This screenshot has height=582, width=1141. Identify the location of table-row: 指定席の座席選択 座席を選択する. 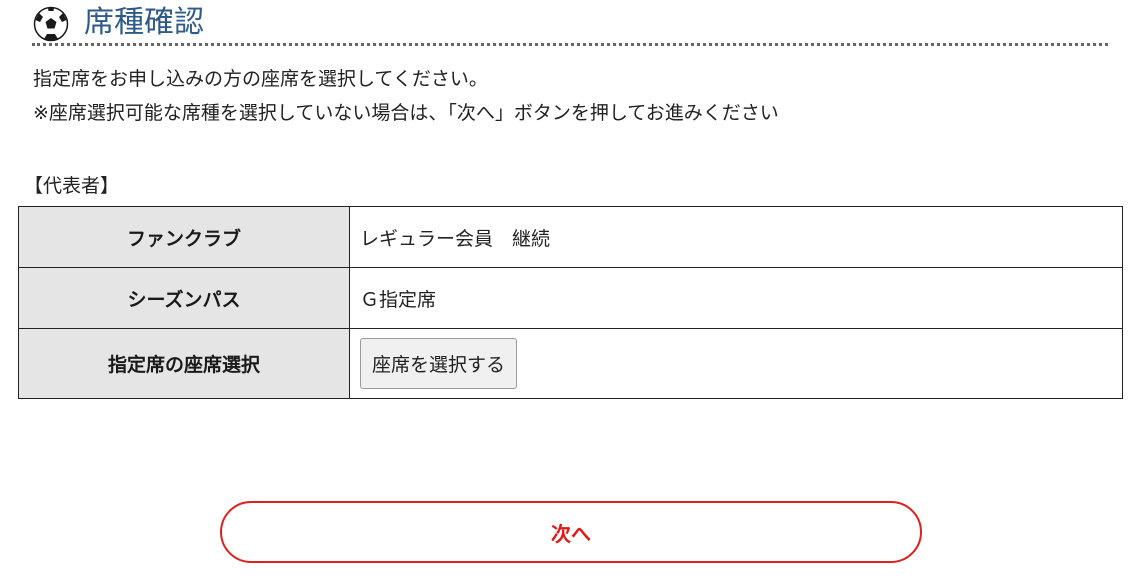
(570, 363).